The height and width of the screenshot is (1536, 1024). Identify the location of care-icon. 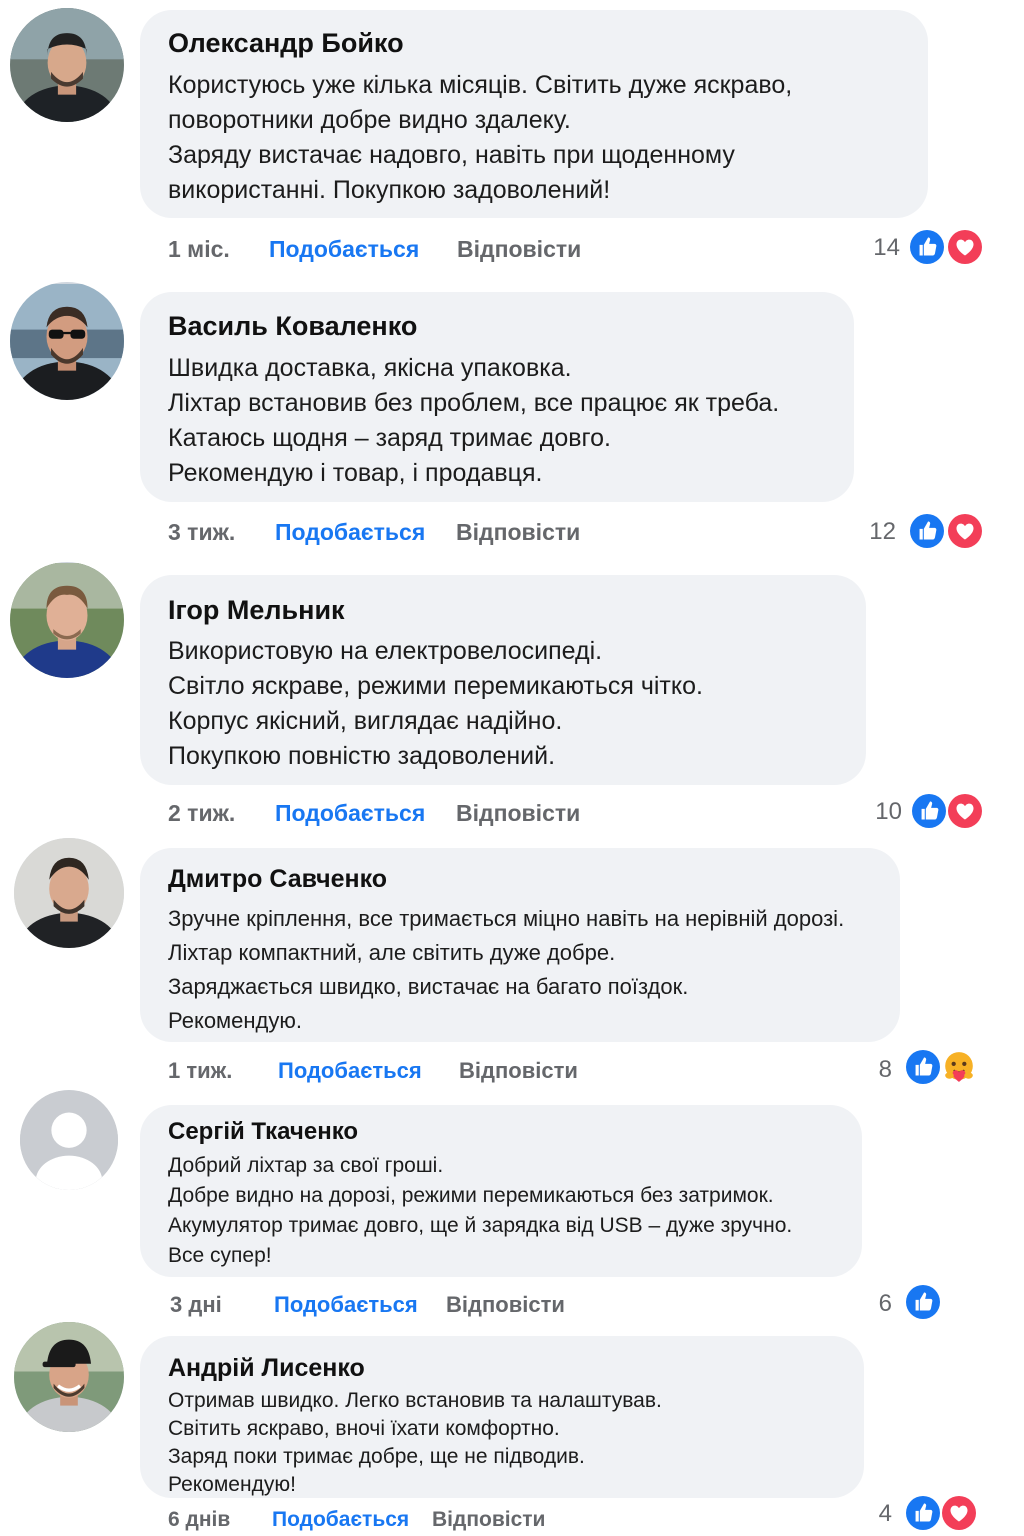
(959, 1067).